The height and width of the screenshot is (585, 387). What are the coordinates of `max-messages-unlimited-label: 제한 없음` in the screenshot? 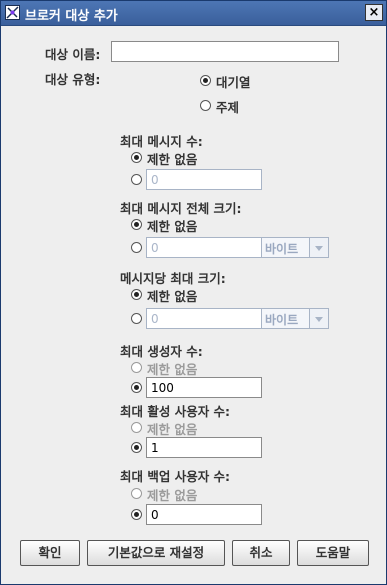 It's located at (172, 159).